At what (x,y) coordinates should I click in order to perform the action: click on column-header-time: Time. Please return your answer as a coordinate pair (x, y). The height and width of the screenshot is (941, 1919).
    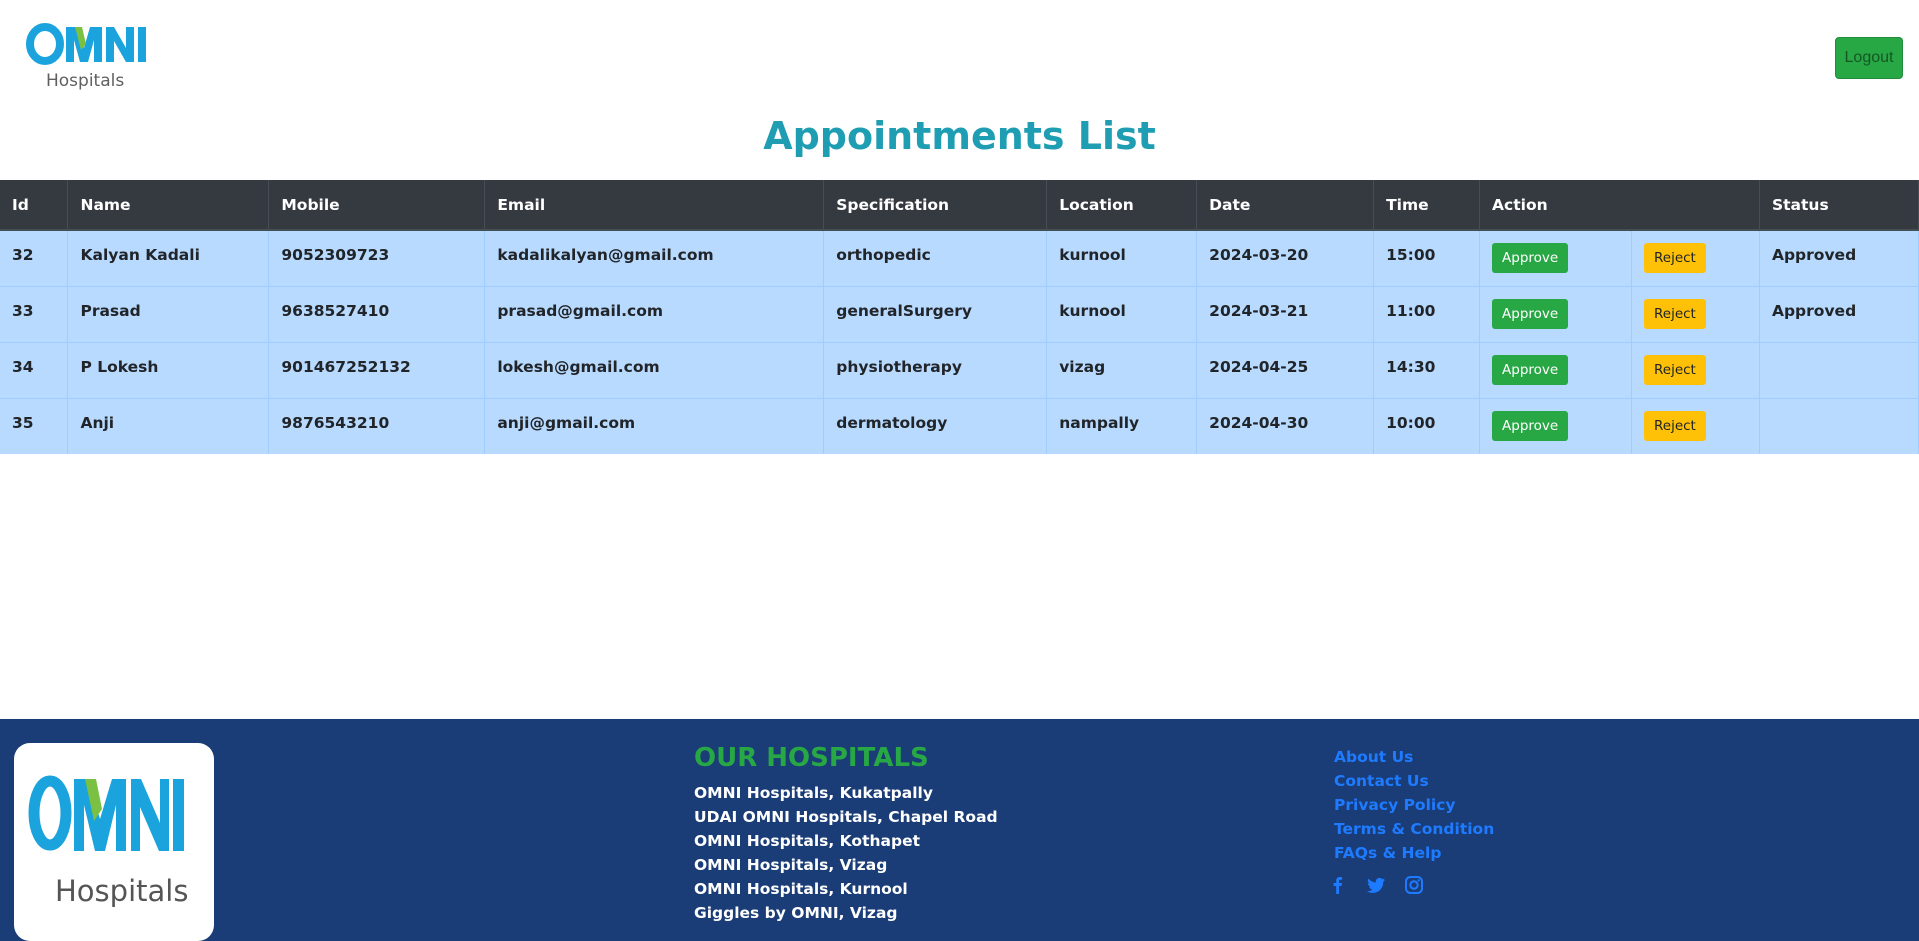
    Looking at the image, I should click on (1427, 205).